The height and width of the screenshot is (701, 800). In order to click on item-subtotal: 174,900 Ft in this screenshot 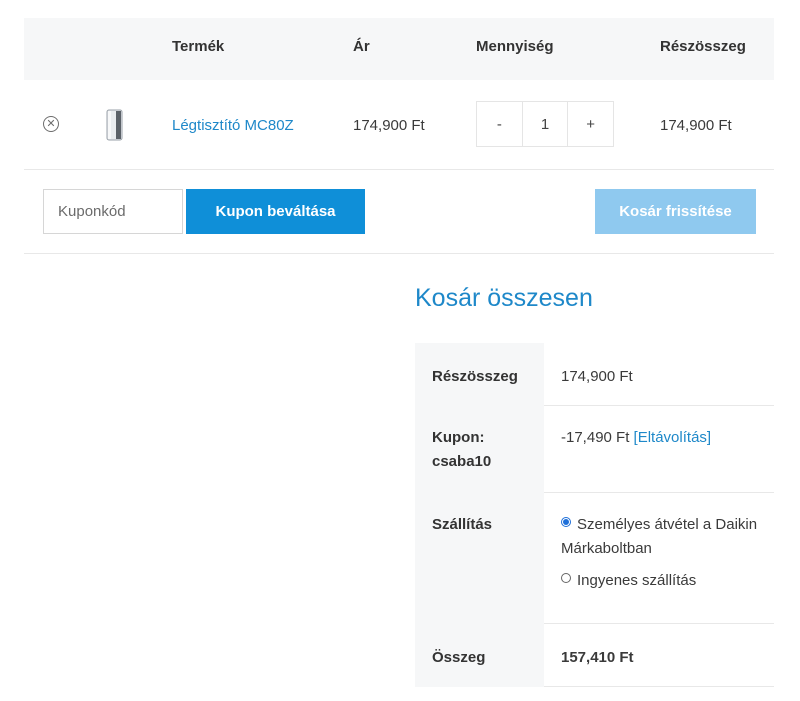, I will do `click(696, 125)`.